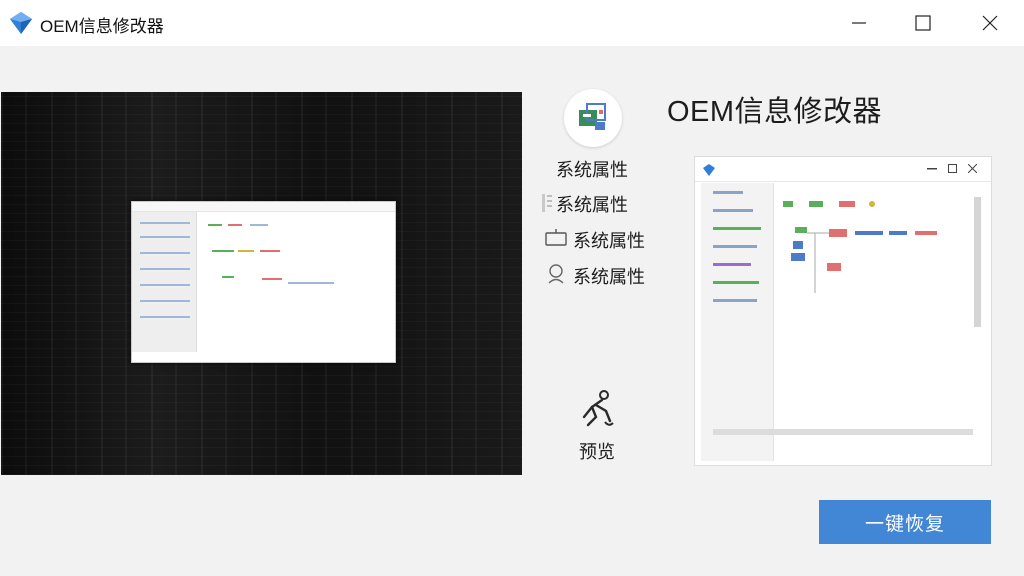 The height and width of the screenshot is (576, 1024). I want to click on title-bar: OEM信息修改器, so click(512, 23).